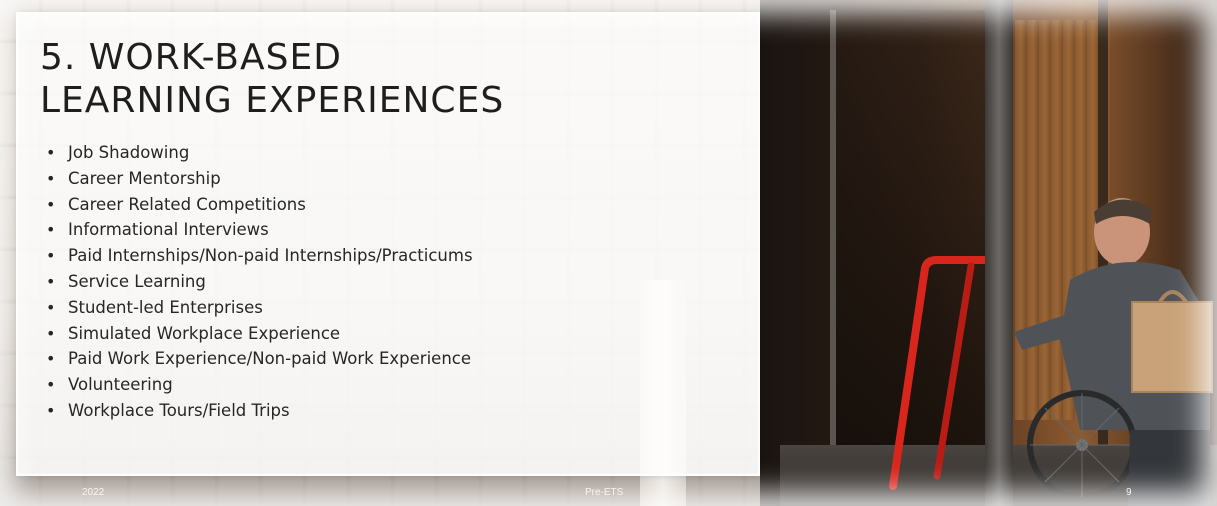 The height and width of the screenshot is (506, 1217). What do you see at coordinates (165, 307) in the screenshot?
I see `bullet-text: Student-led Enterprises` at bounding box center [165, 307].